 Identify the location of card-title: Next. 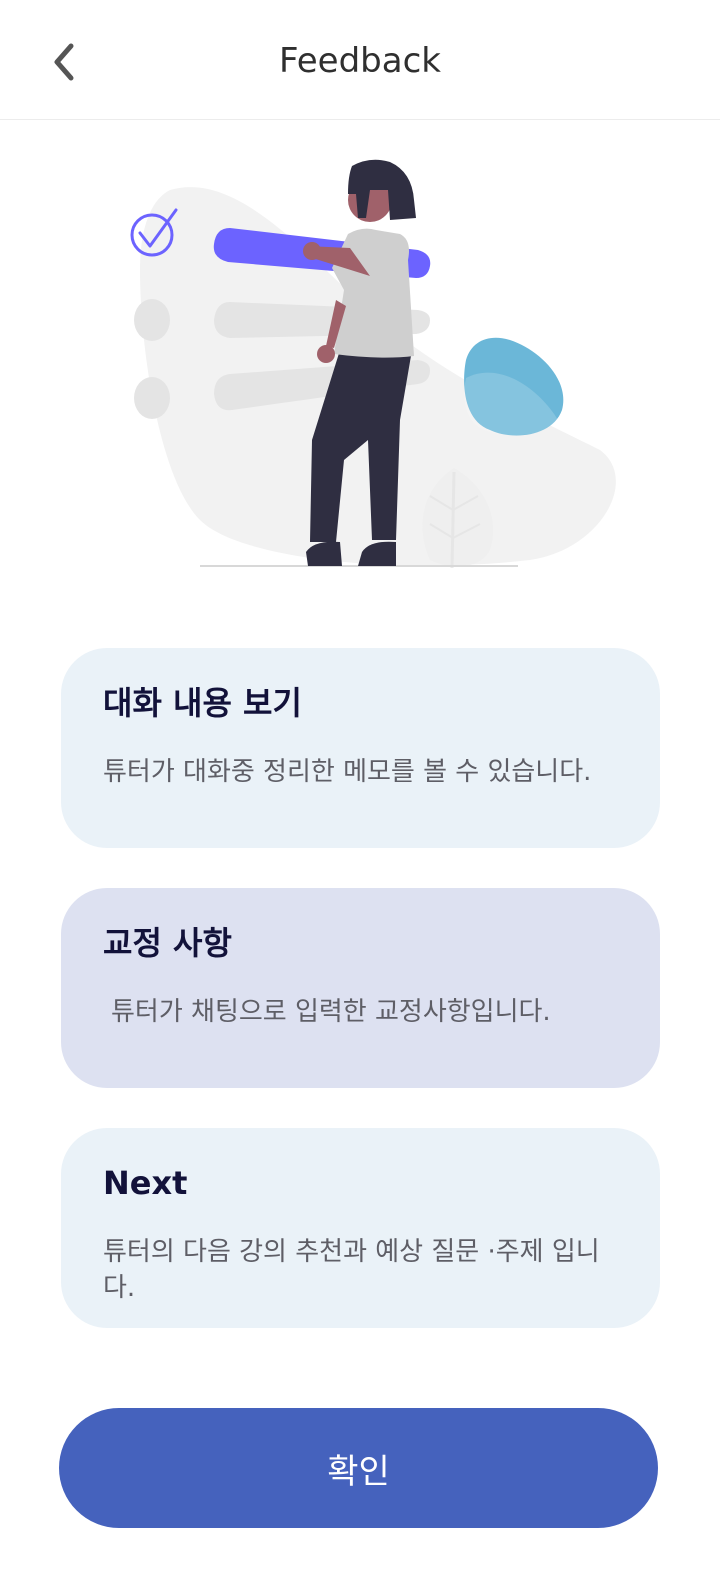
(145, 1183).